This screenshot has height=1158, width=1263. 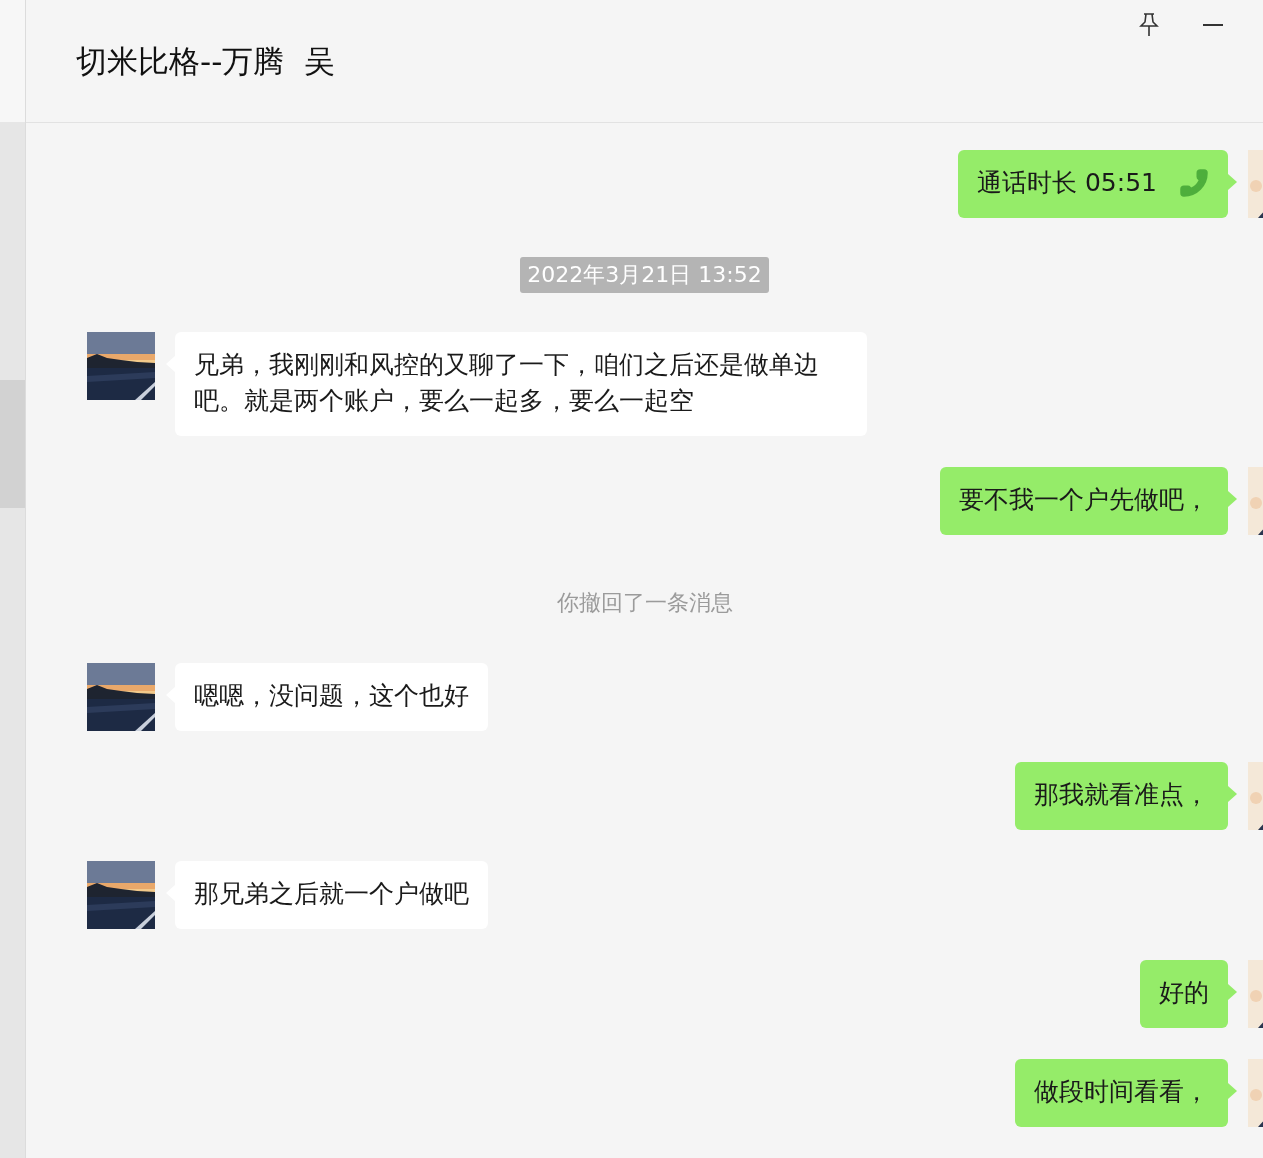 I want to click on timestamp: 2022年3月21日 13:52, so click(x=644, y=275).